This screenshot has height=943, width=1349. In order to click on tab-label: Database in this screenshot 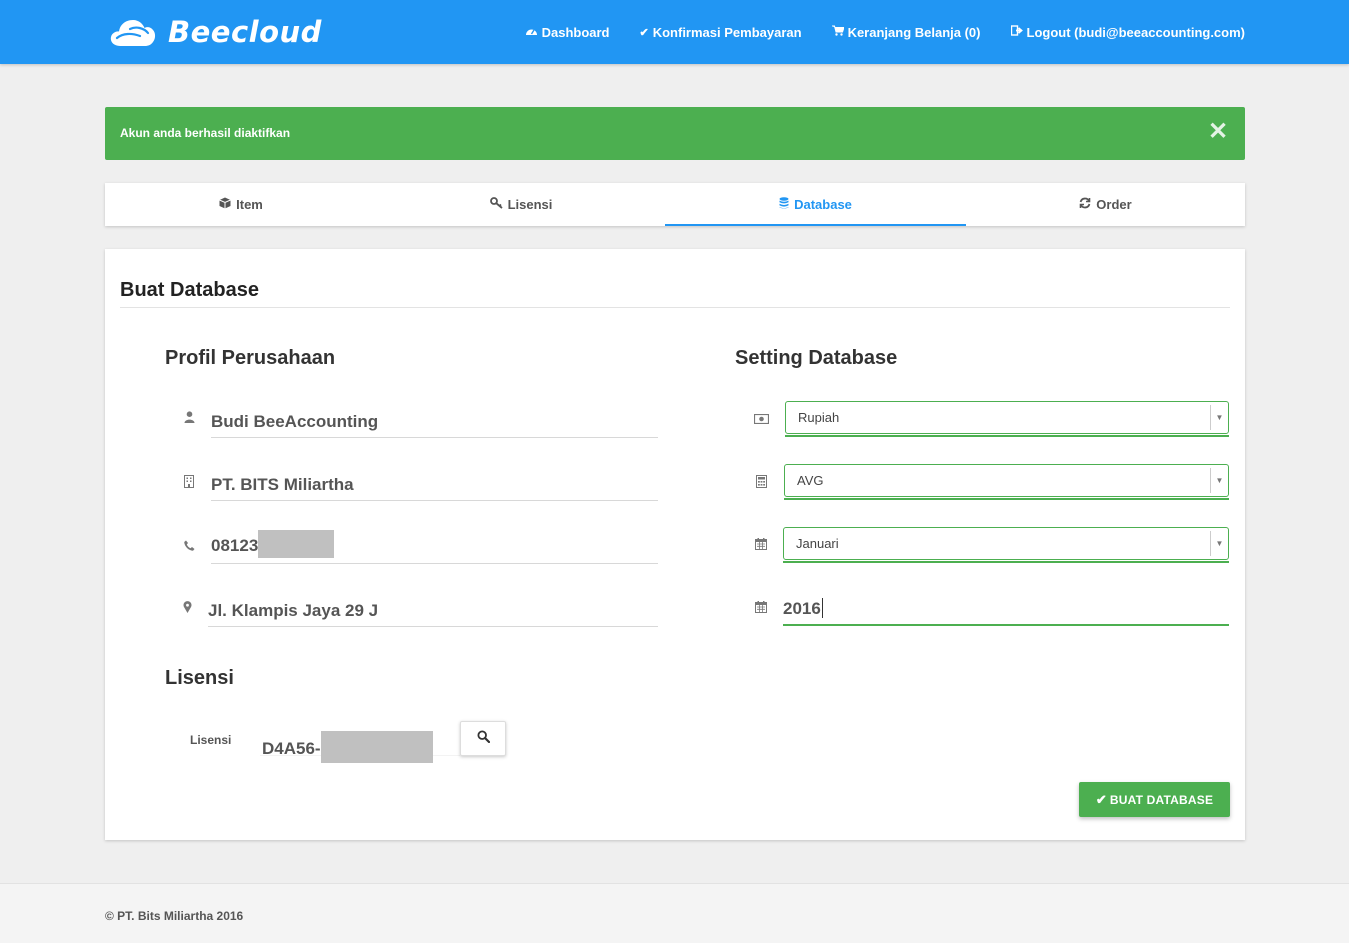, I will do `click(823, 204)`.